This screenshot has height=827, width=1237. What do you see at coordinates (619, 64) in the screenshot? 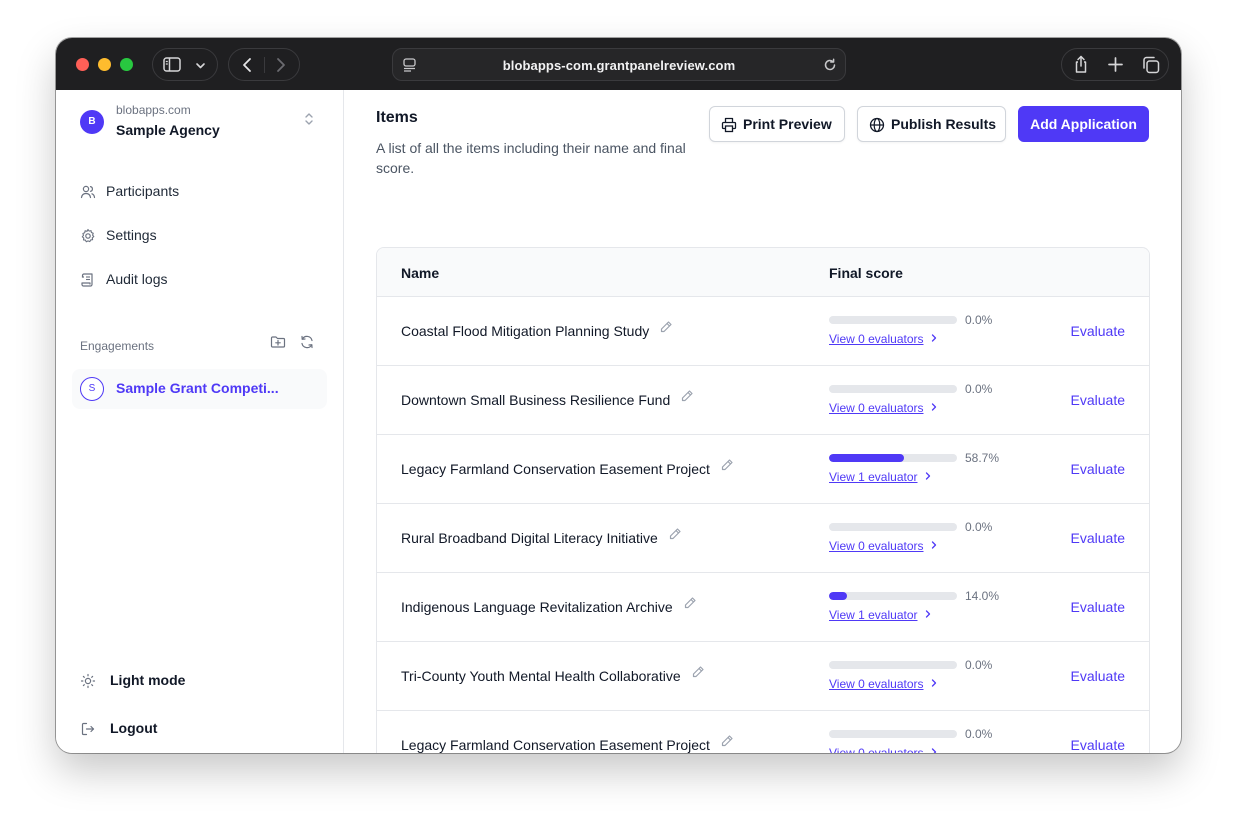
I see `address-bar: blobapps-com.grantpanelreview.com` at bounding box center [619, 64].